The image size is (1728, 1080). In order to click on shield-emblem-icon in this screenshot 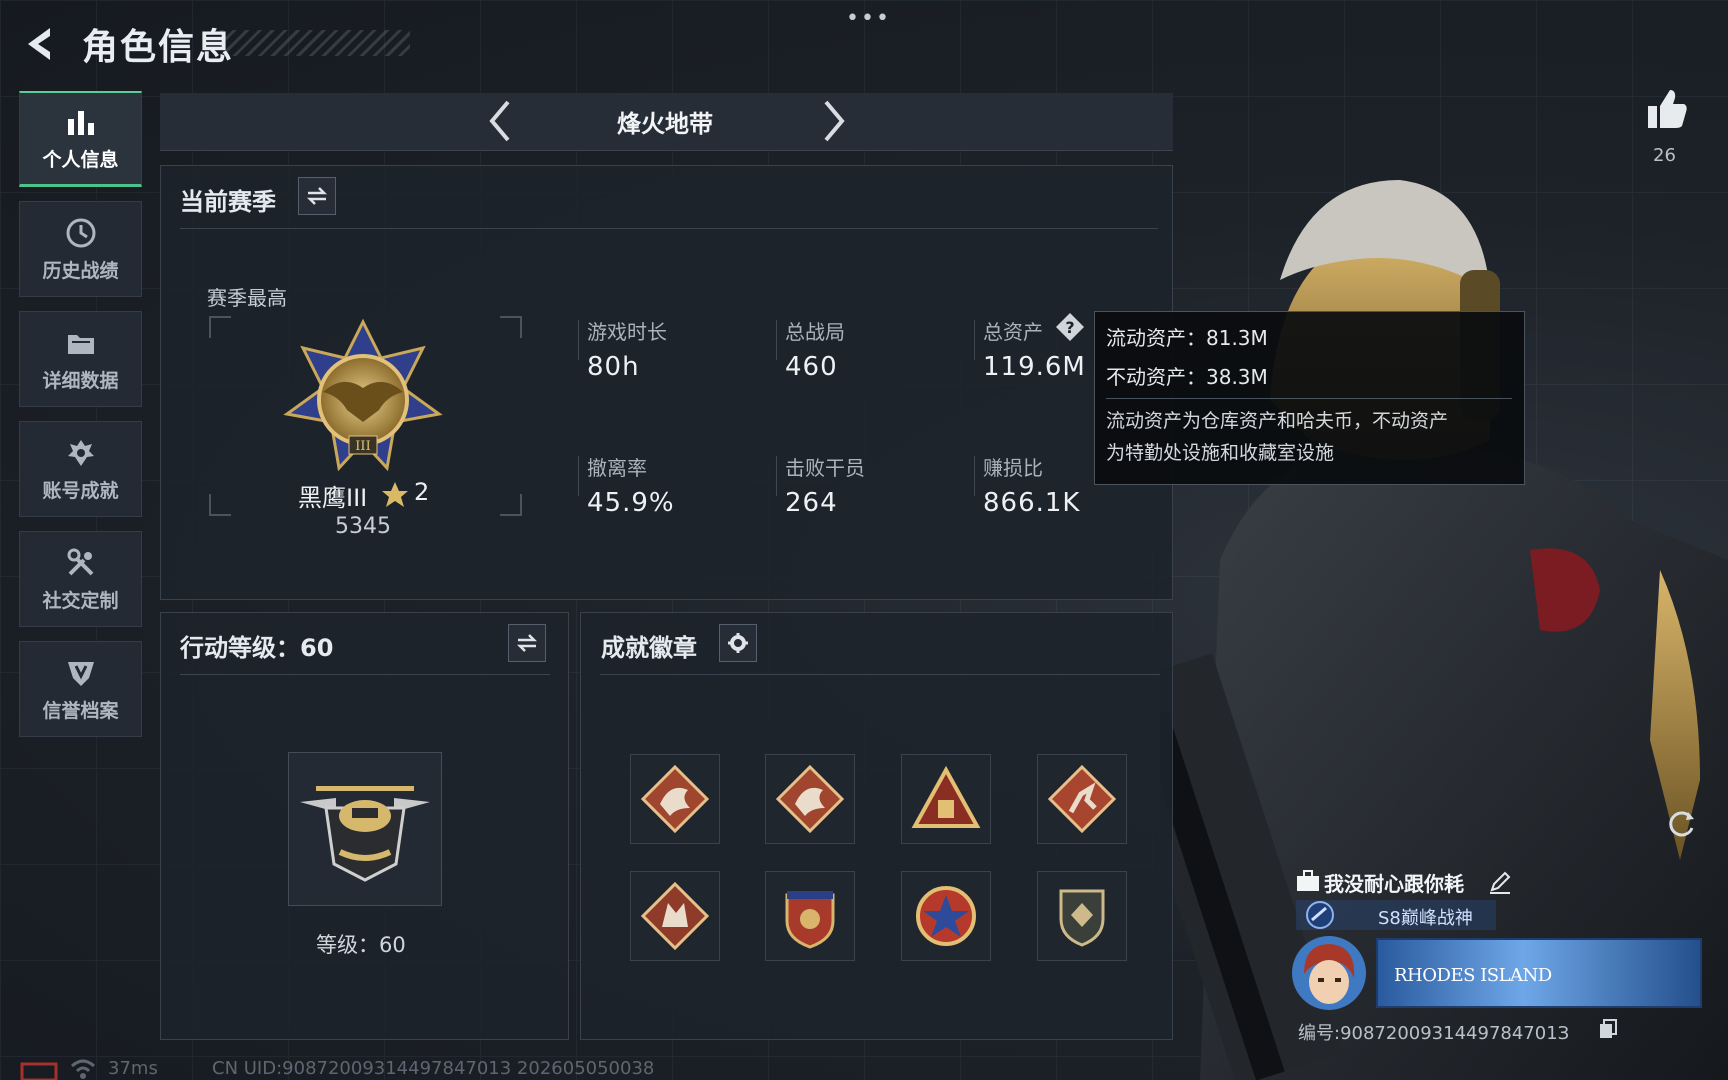, I will do `click(1082, 918)`.